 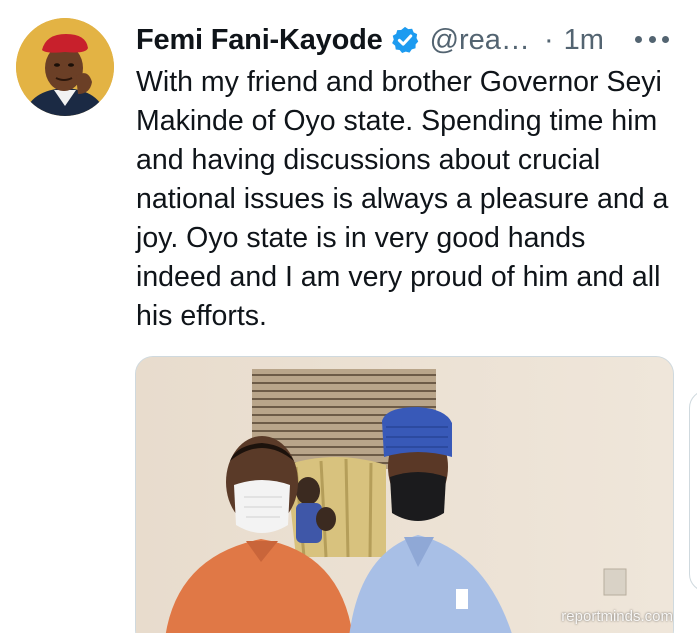 I want to click on tweet-timestamp: 1m, so click(x=584, y=40).